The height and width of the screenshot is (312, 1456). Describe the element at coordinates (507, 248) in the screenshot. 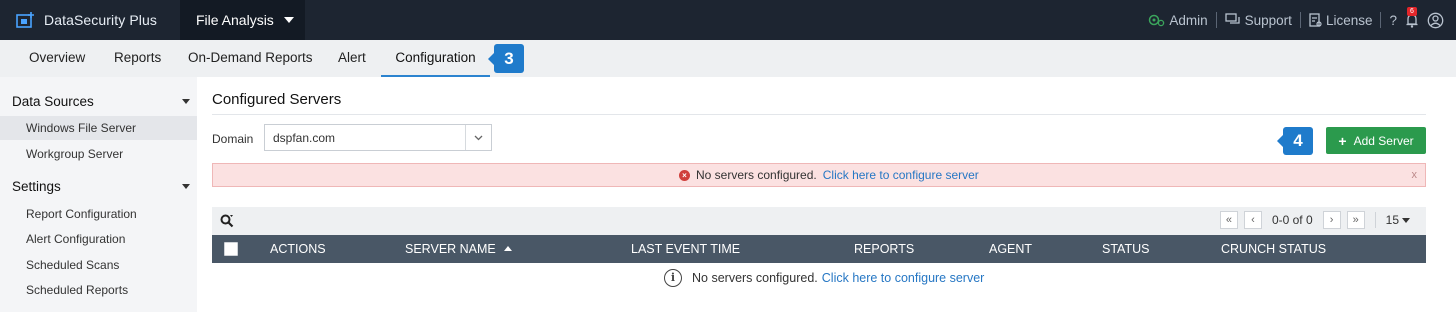

I see `sort-ascending-icon` at that location.